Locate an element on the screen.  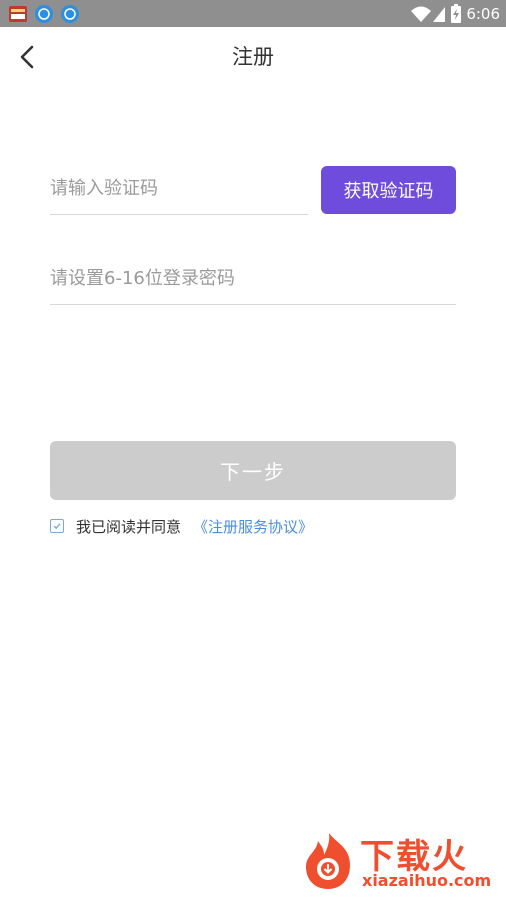
status-time: 6:06 is located at coordinates (483, 14).